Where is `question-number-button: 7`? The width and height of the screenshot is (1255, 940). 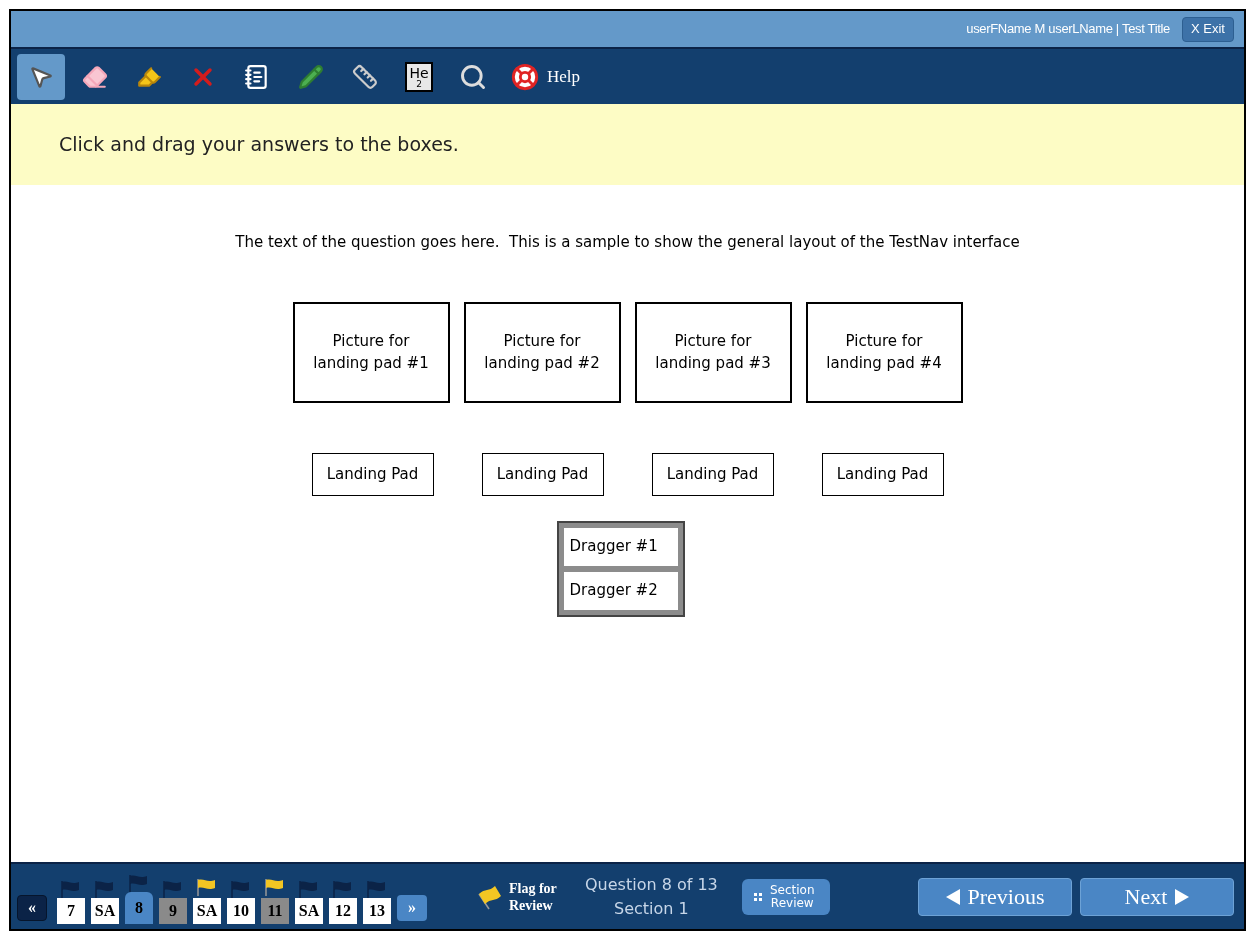
question-number-button: 7 is located at coordinates (71, 910).